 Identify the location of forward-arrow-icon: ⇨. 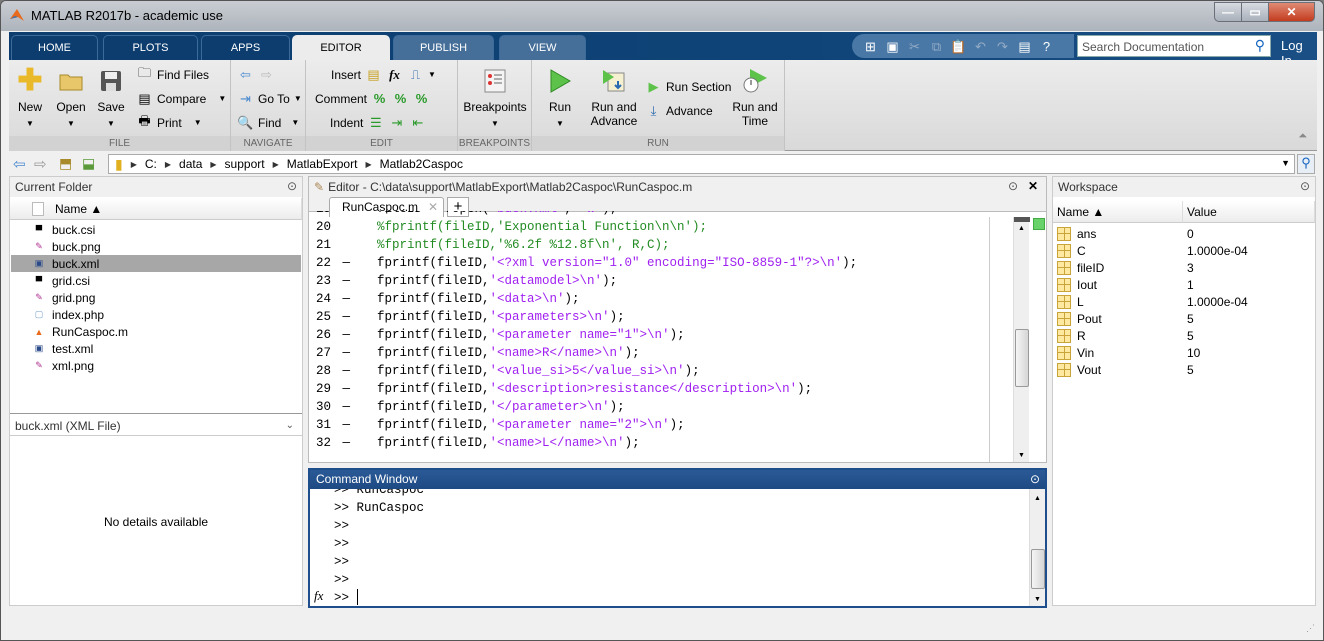
(266, 74).